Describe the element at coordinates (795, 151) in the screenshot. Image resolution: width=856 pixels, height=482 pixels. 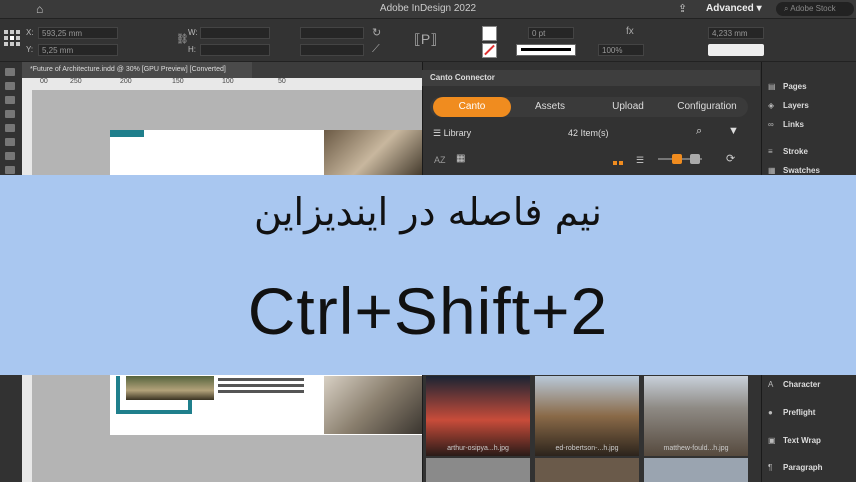
I see `panel-label: Stroke` at that location.